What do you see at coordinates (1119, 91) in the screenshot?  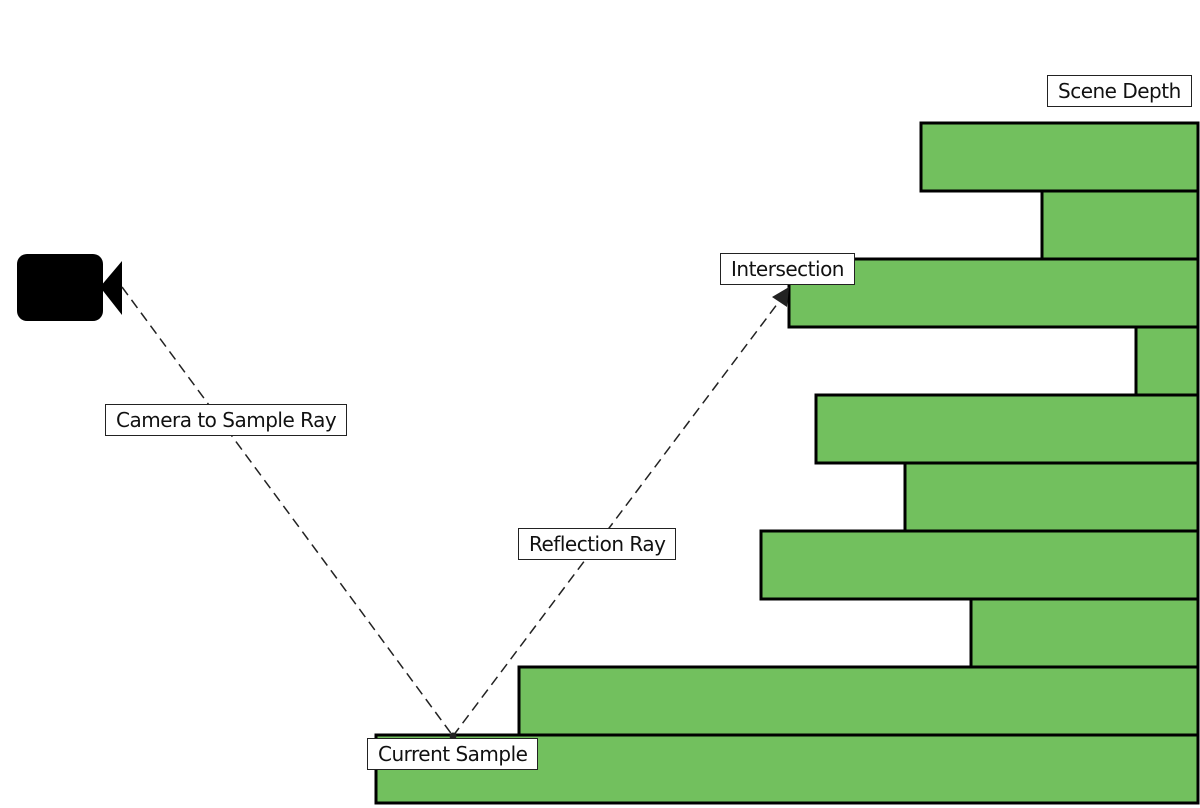 I see `scene-depth-label: Scene Depth` at bounding box center [1119, 91].